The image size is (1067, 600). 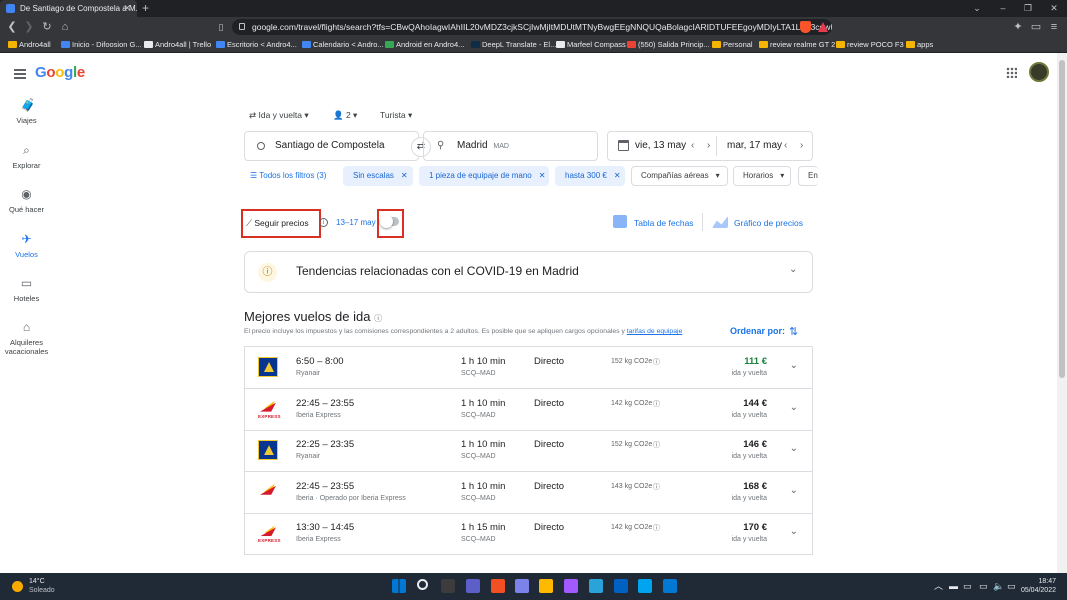 I want to click on trip-type-select: ⇄ Ida y vuelta ▾, so click(x=279, y=115).